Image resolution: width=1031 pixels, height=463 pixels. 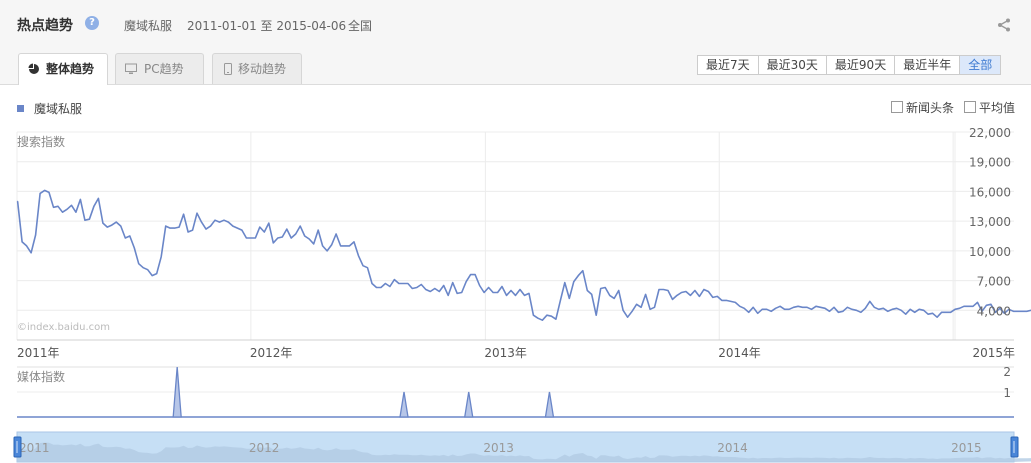 I want to click on search-index-title: 搜索指数, so click(x=41, y=141).